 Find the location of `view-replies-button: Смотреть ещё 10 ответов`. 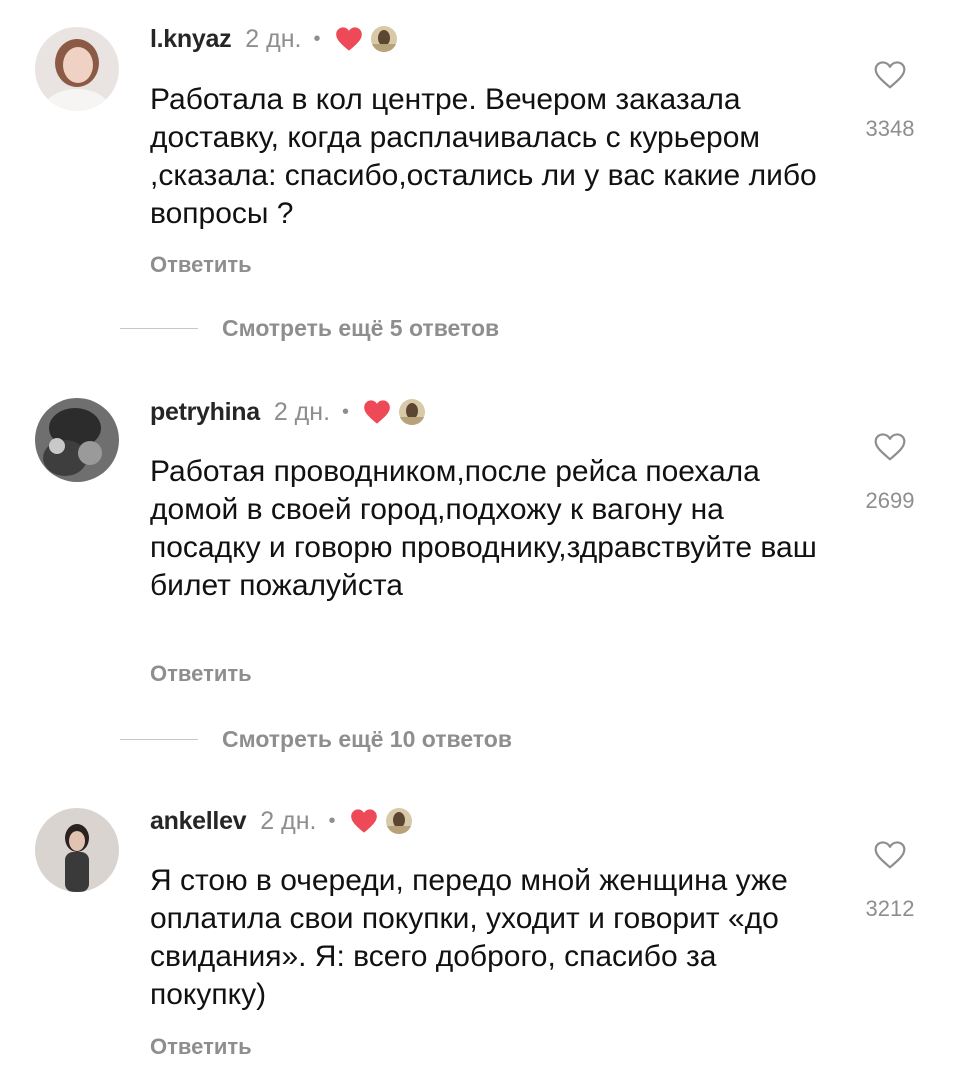

view-replies-button: Смотреть ещё 10 ответов is located at coordinates (316, 739).